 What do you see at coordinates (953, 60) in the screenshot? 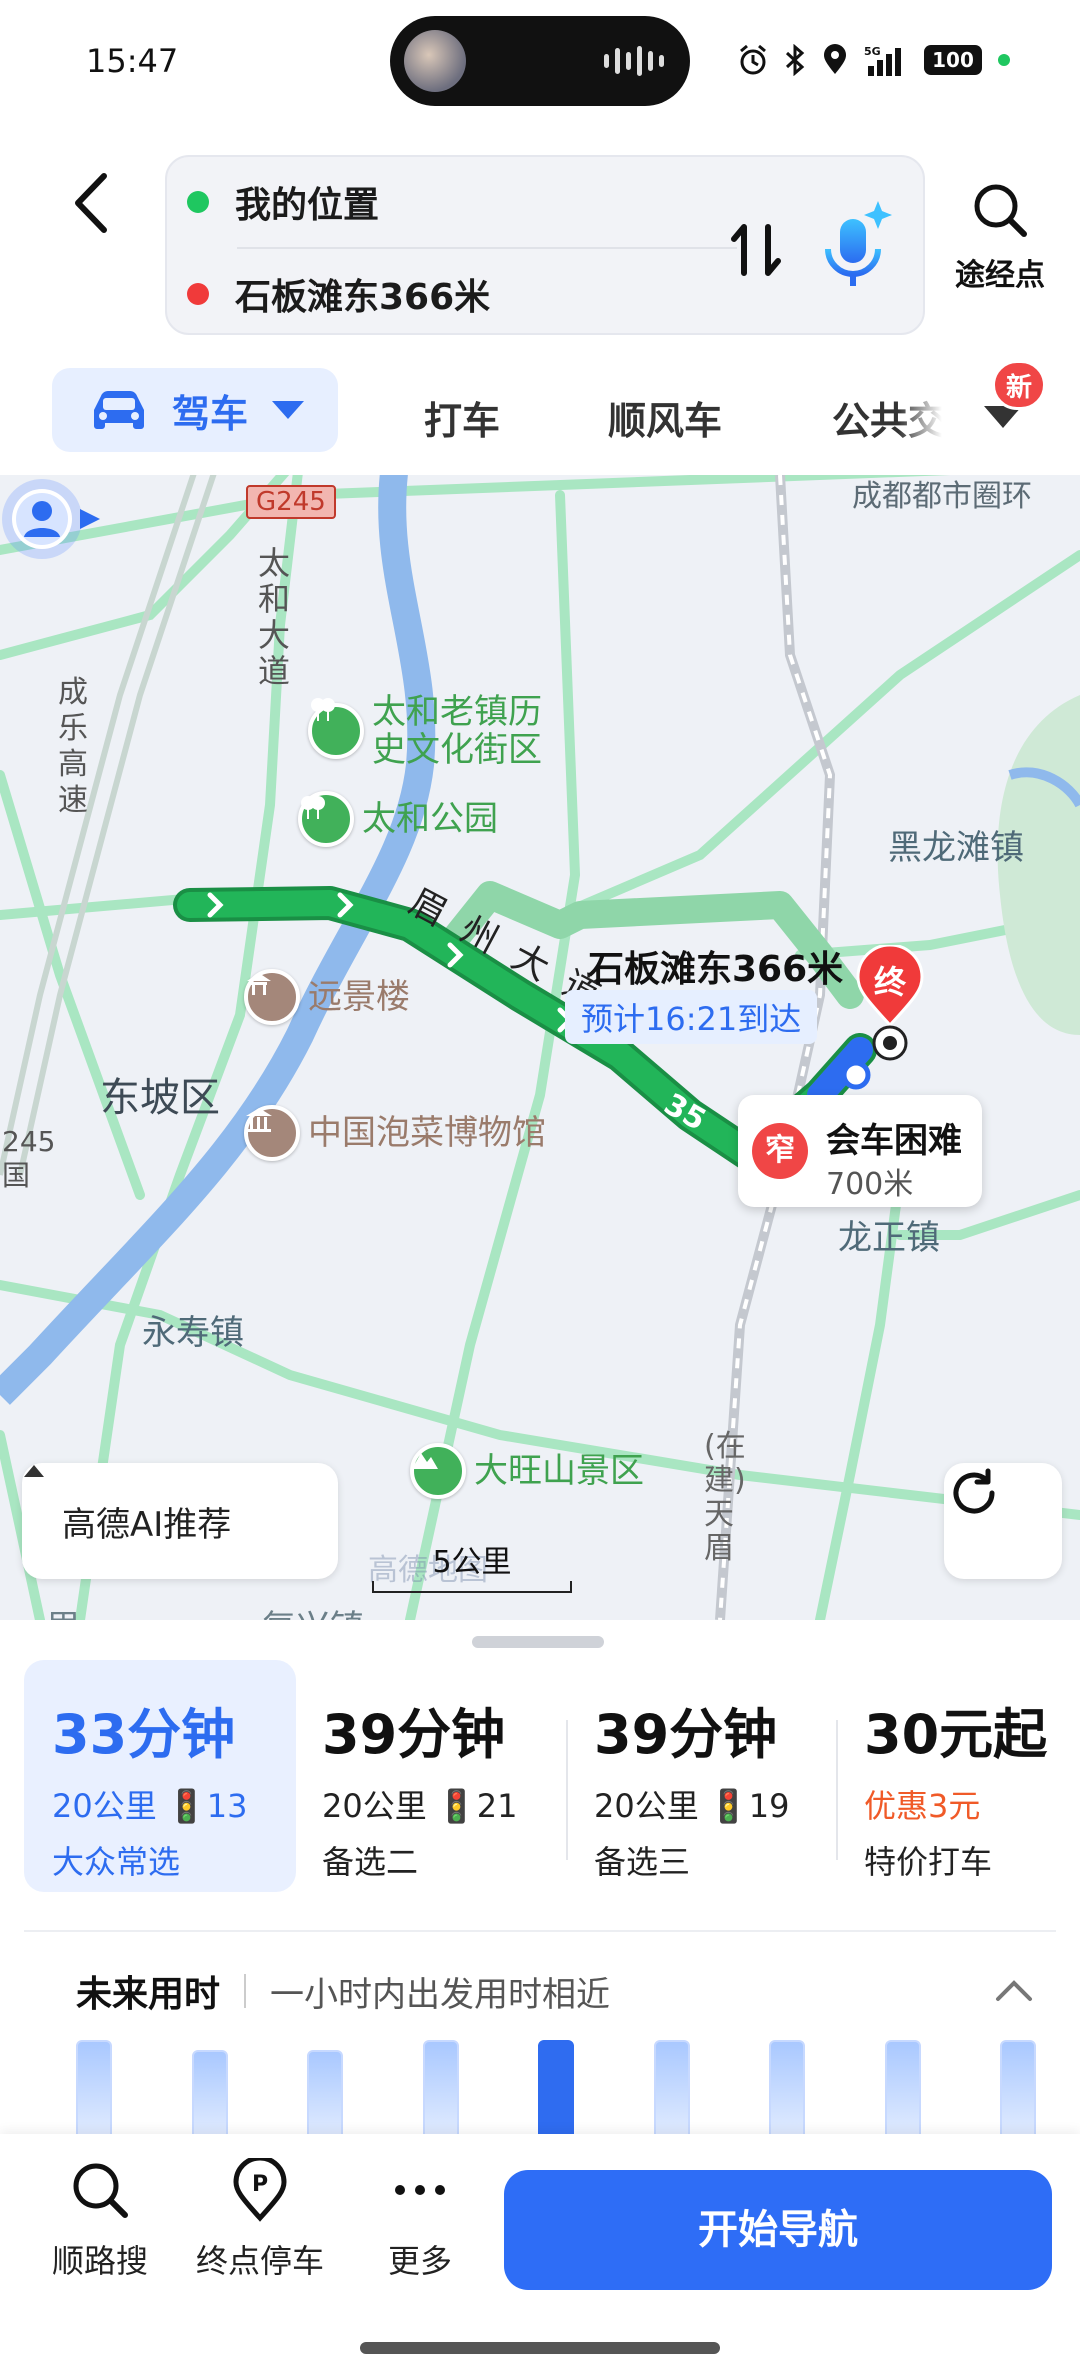
I see `battery-indicator: 100` at bounding box center [953, 60].